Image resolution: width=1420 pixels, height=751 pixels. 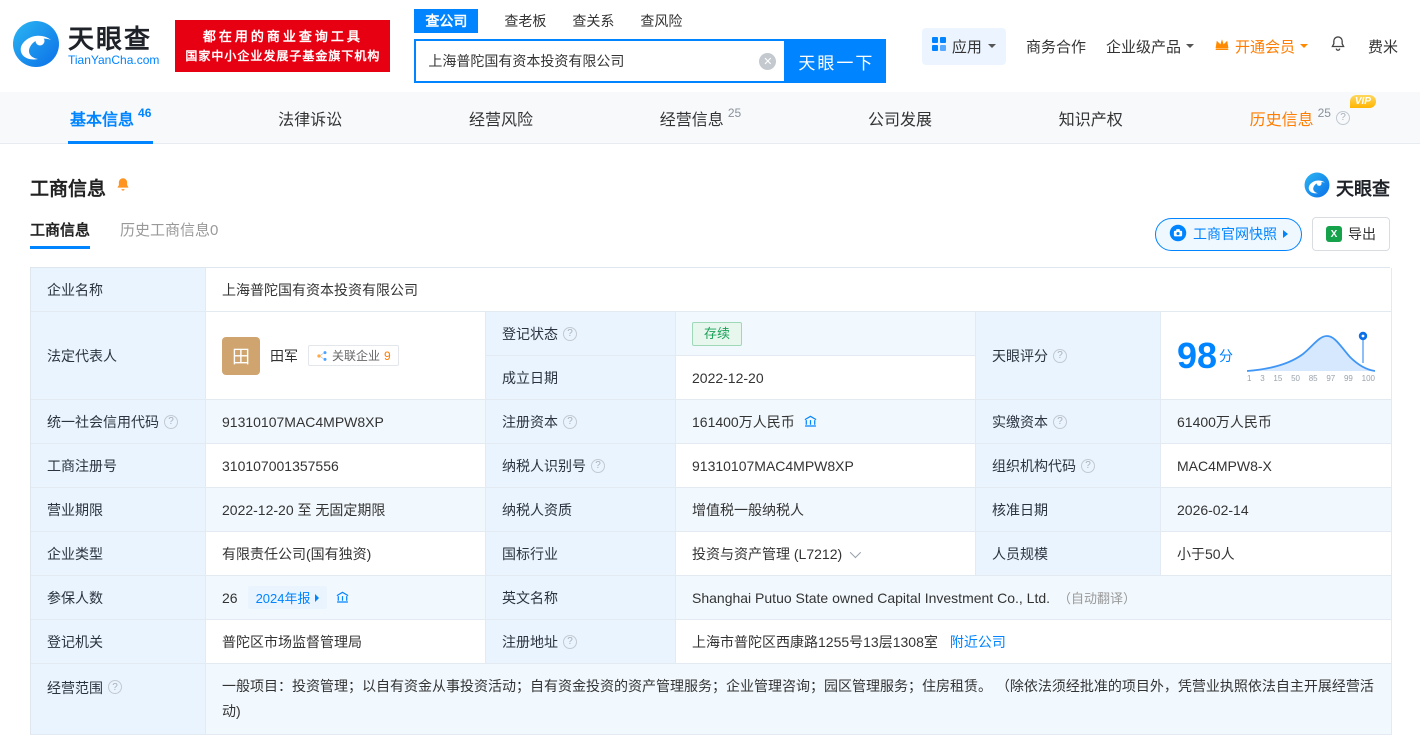 I want to click on enterprise-products-menu: 企业级产品, so click(x=1150, y=46).